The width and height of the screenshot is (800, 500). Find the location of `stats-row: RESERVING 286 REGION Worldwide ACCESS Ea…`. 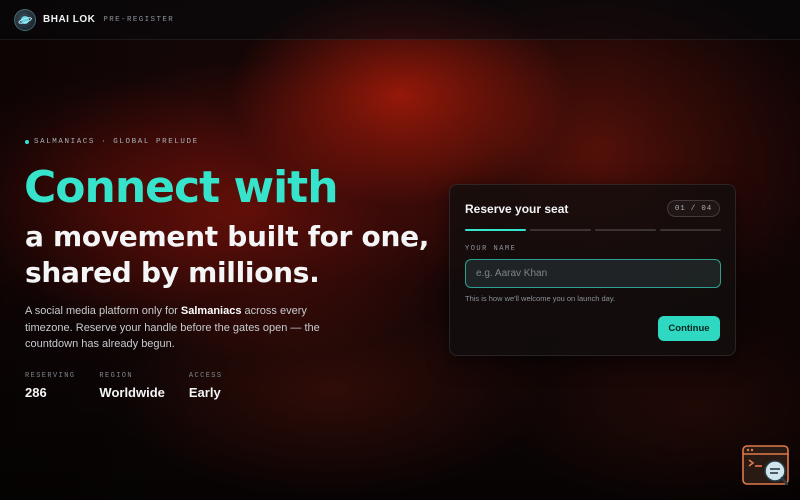

stats-row: RESERVING 286 REGION Worldwide ACCESS Ea… is located at coordinates (136, 386).